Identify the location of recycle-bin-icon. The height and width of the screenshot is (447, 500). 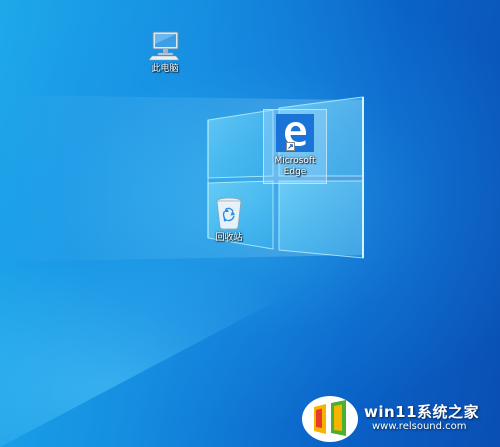
(229, 213).